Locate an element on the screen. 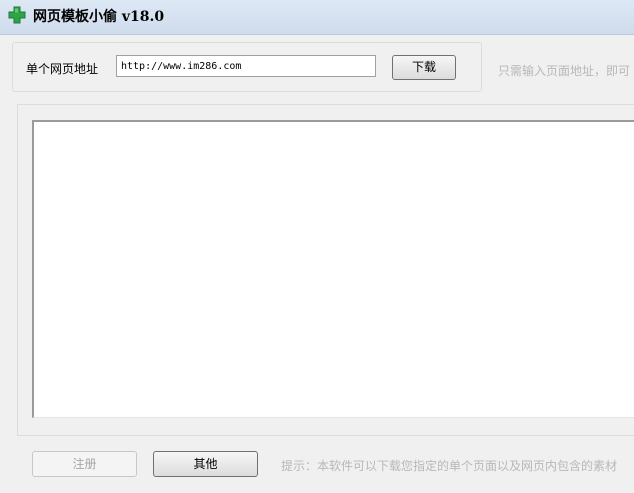 This screenshot has width=634, height=493. url-label: 单个网页地址 is located at coordinates (62, 69).